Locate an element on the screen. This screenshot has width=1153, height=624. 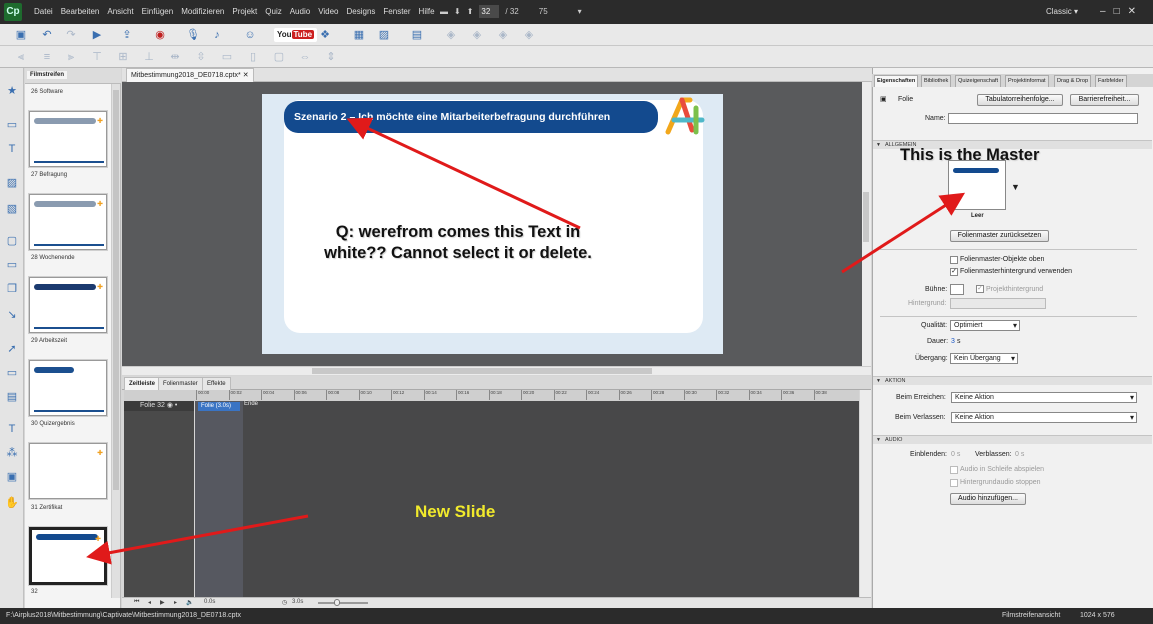
filmstrip-tab: Filmstreifen is located at coordinates (47, 75).